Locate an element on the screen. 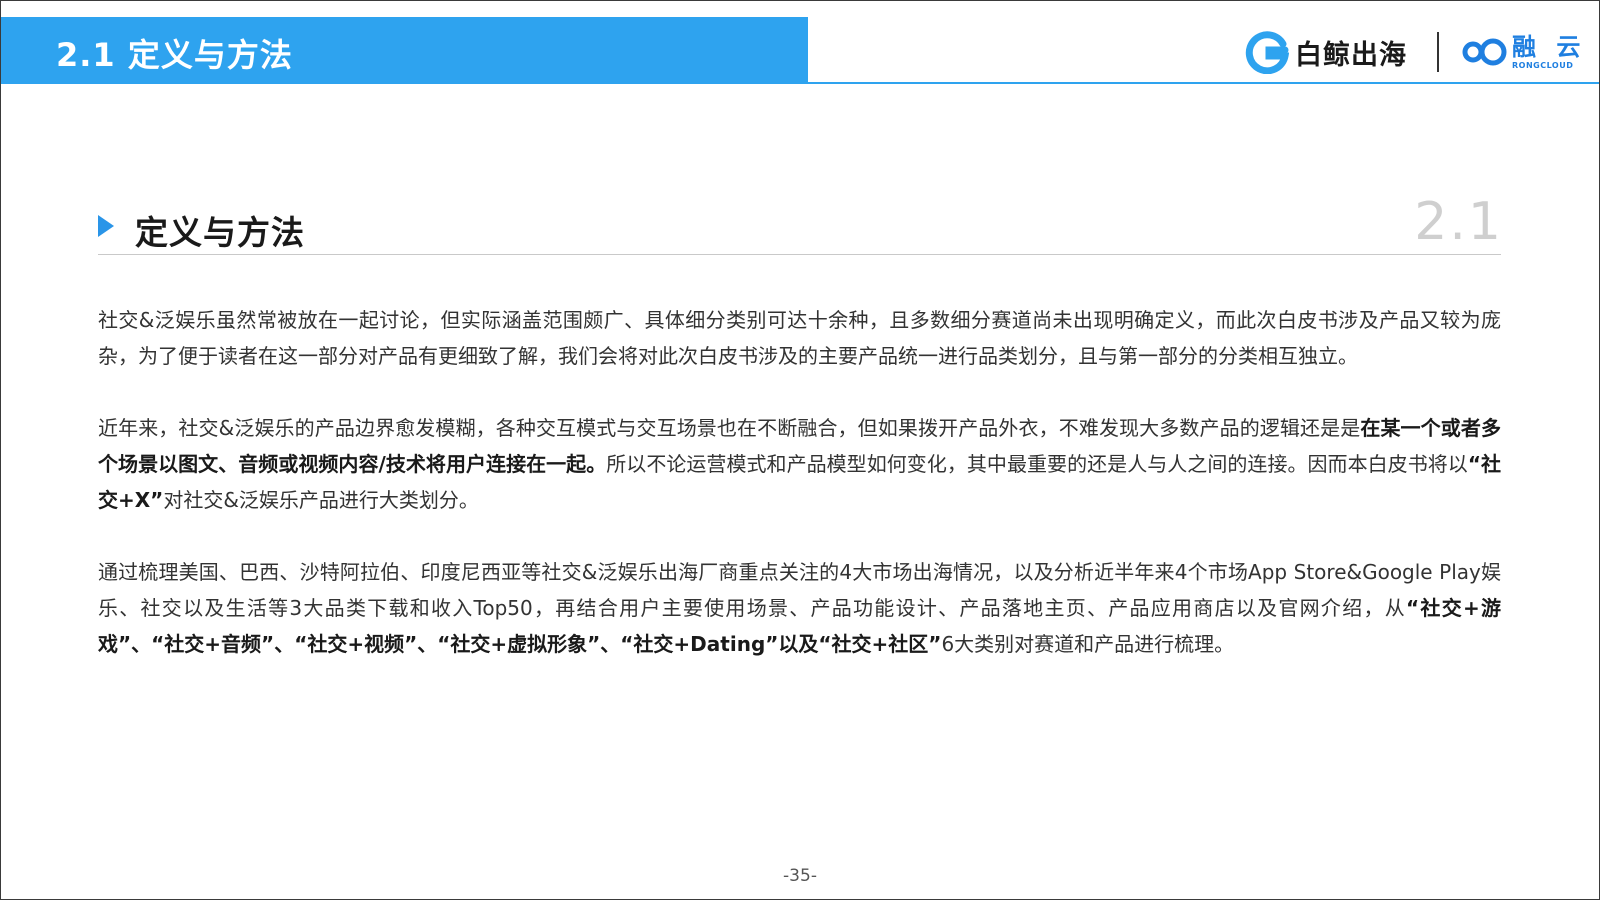 Image resolution: width=1600 pixels, height=900 pixels. baijing-logo: 白鲸出海 is located at coordinates (1326, 52).